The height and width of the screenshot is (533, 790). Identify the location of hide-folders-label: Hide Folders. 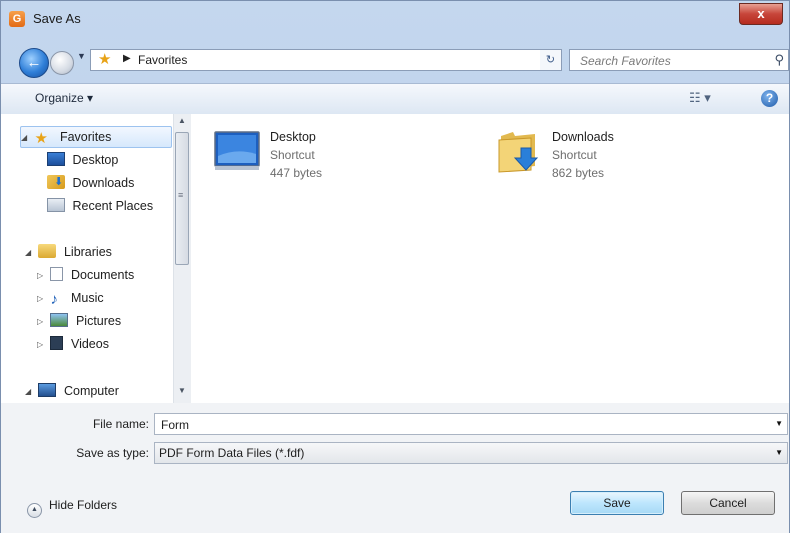
(83, 505).